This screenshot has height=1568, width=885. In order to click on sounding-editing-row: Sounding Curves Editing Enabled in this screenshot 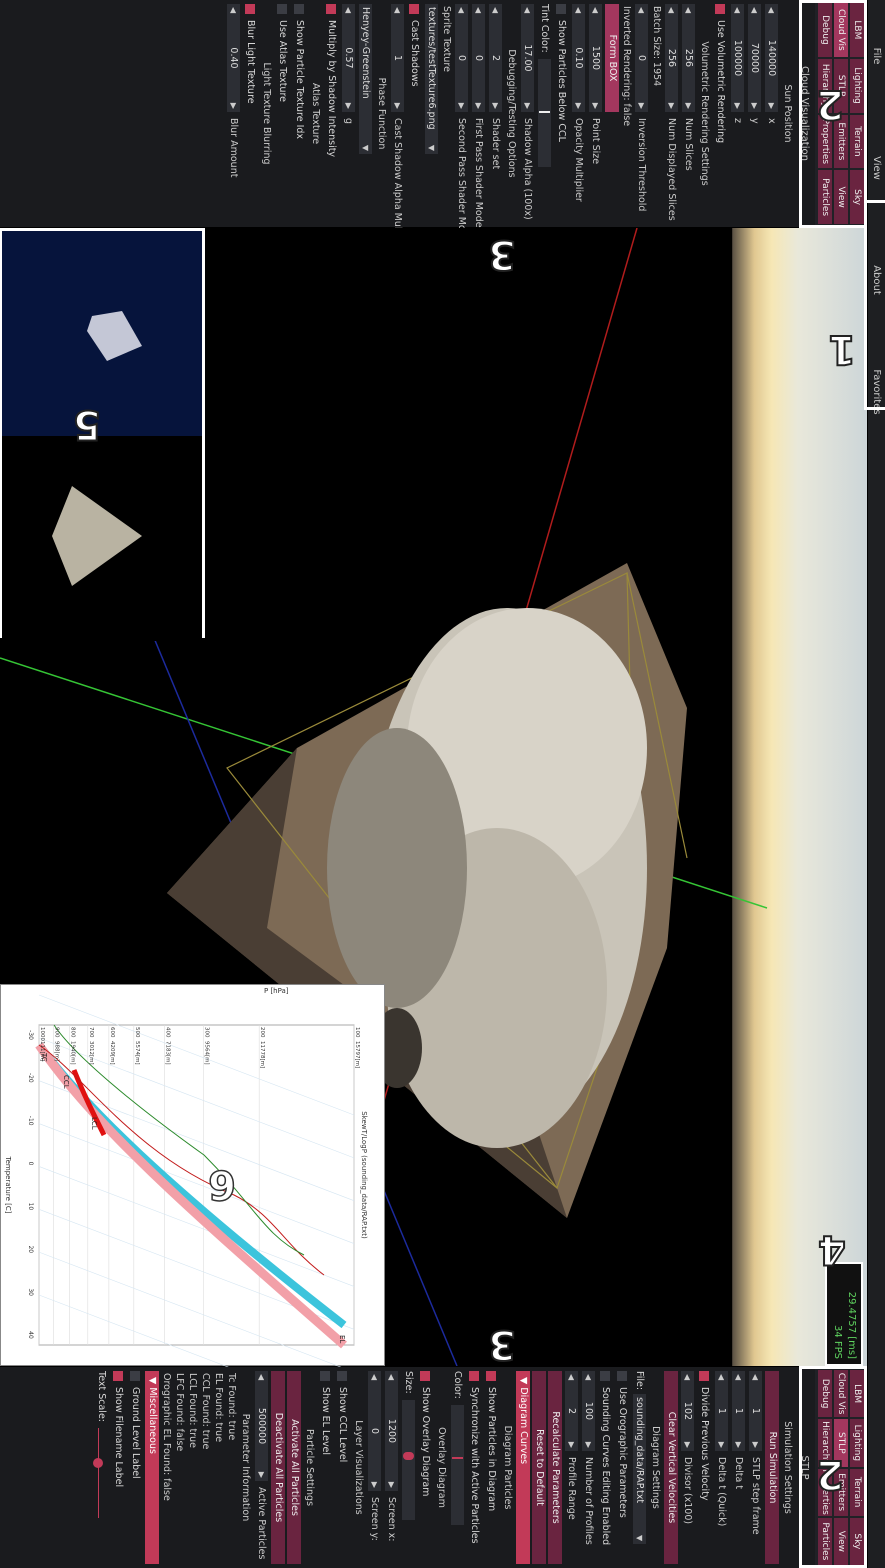, I will do `click(605, 1467)`.